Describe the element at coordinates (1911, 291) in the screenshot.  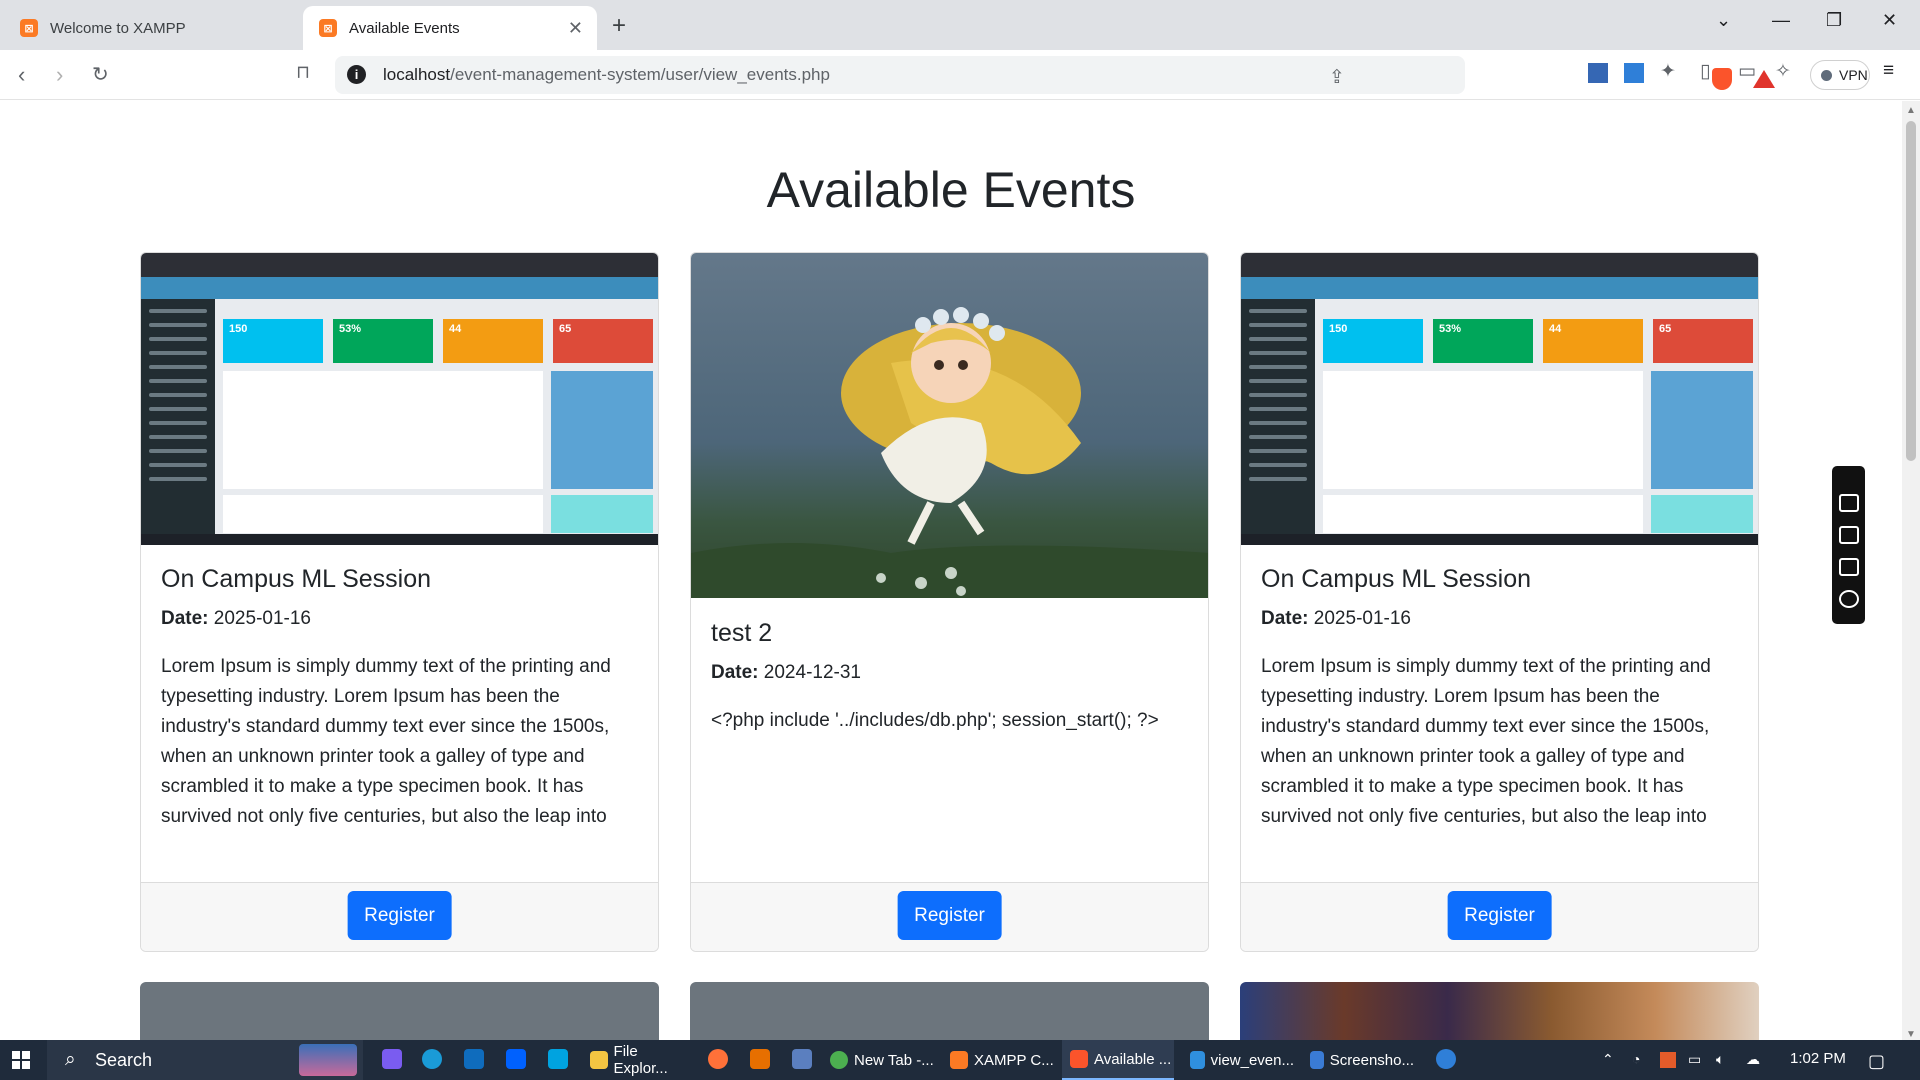
I see `scrollbar-thumb` at that location.